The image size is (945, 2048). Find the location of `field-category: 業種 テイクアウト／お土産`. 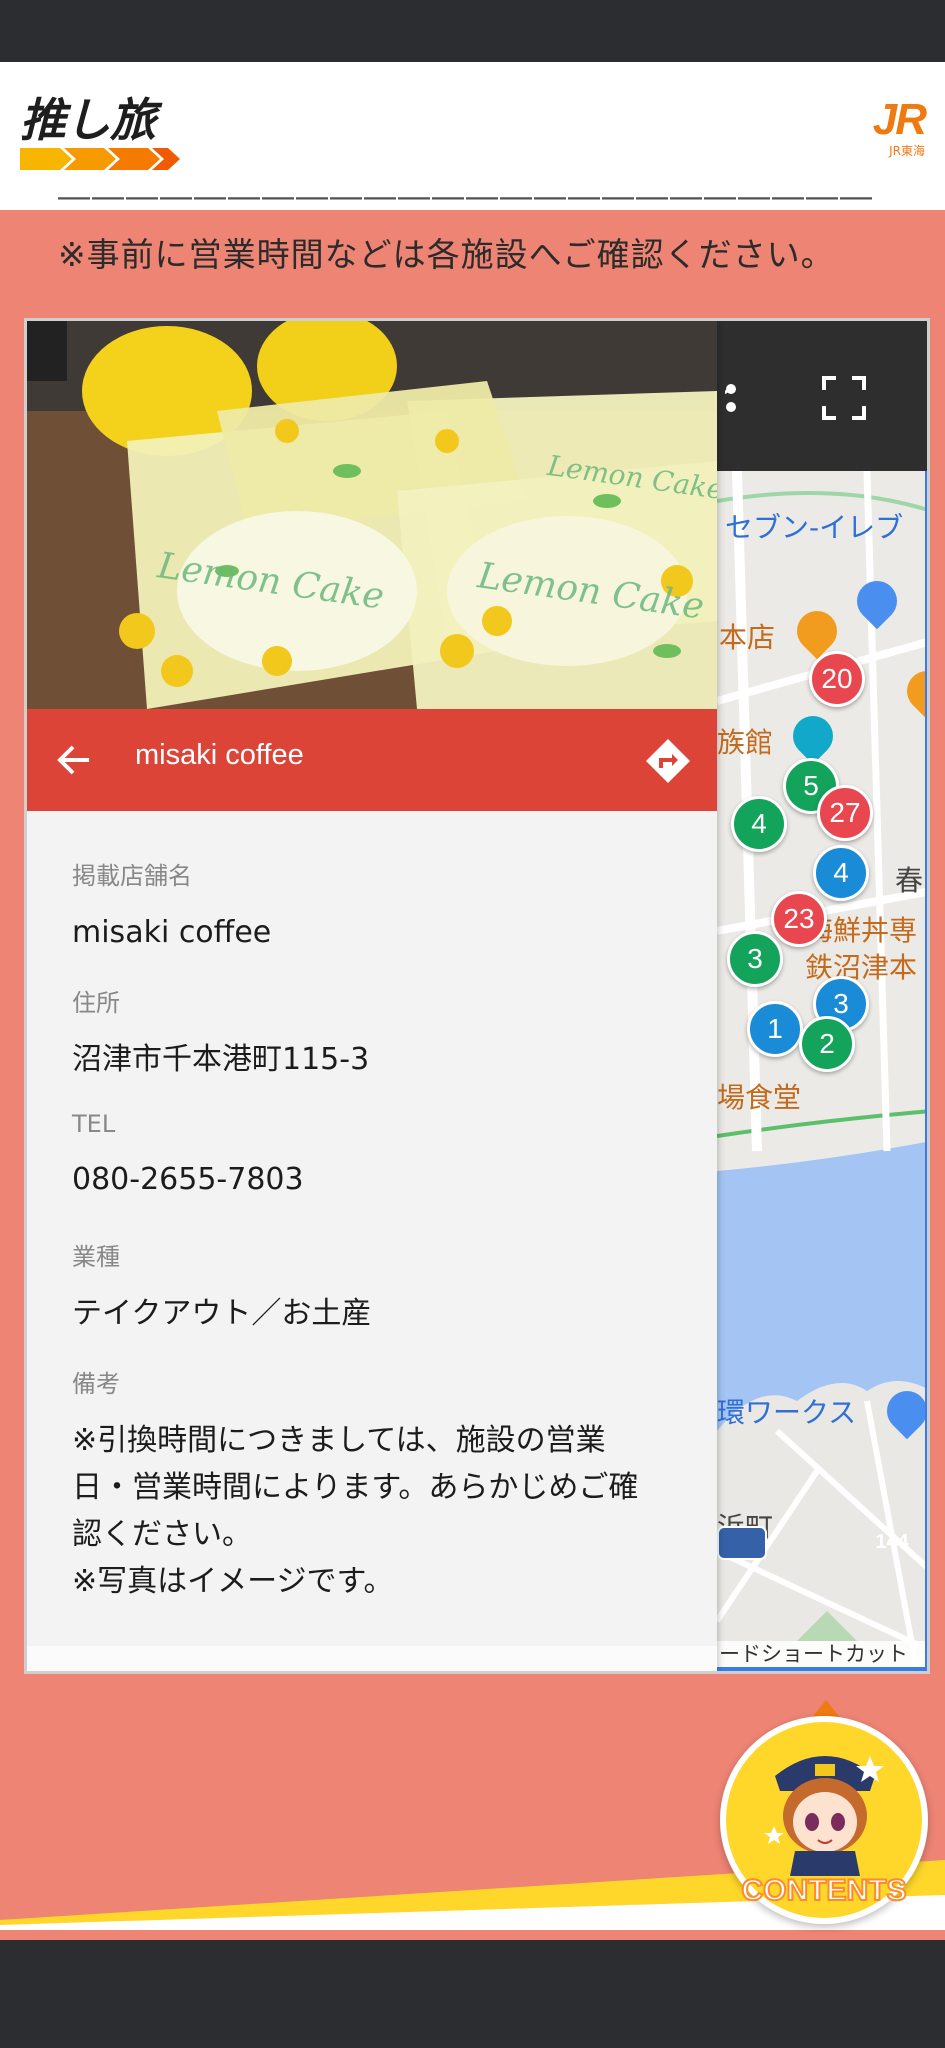

field-category: 業種 テイクアウト／お土産 is located at coordinates (372, 1287).